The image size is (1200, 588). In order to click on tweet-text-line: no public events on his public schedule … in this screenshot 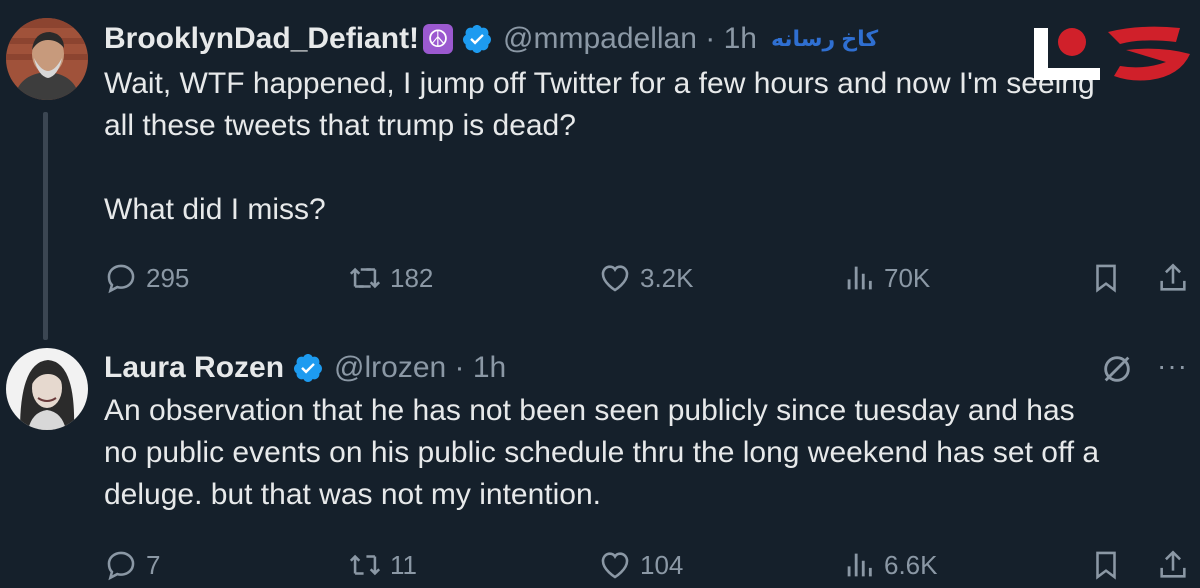, I will do `click(602, 452)`.